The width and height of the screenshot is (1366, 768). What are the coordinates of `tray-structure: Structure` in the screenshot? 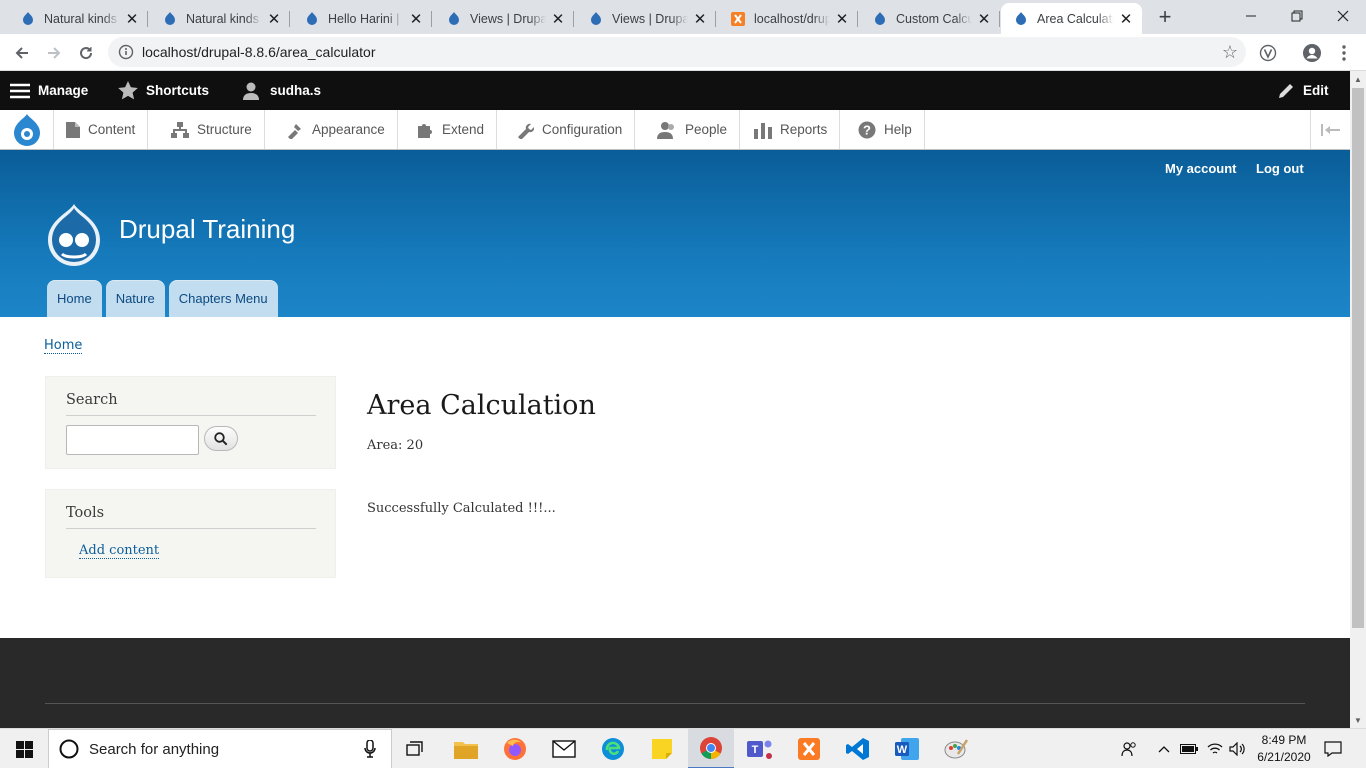 It's located at (212, 129).